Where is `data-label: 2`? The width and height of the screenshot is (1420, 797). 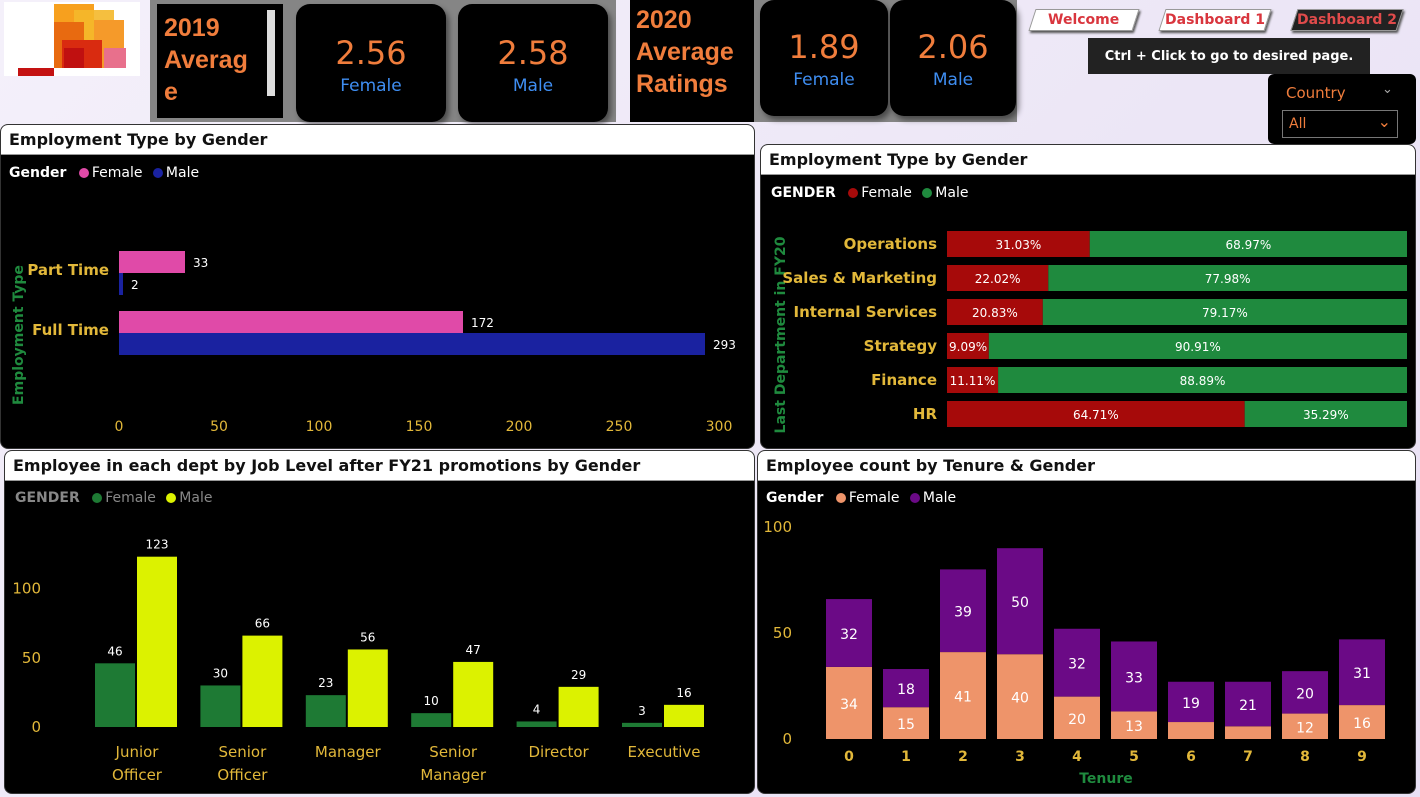 data-label: 2 is located at coordinates (135, 285).